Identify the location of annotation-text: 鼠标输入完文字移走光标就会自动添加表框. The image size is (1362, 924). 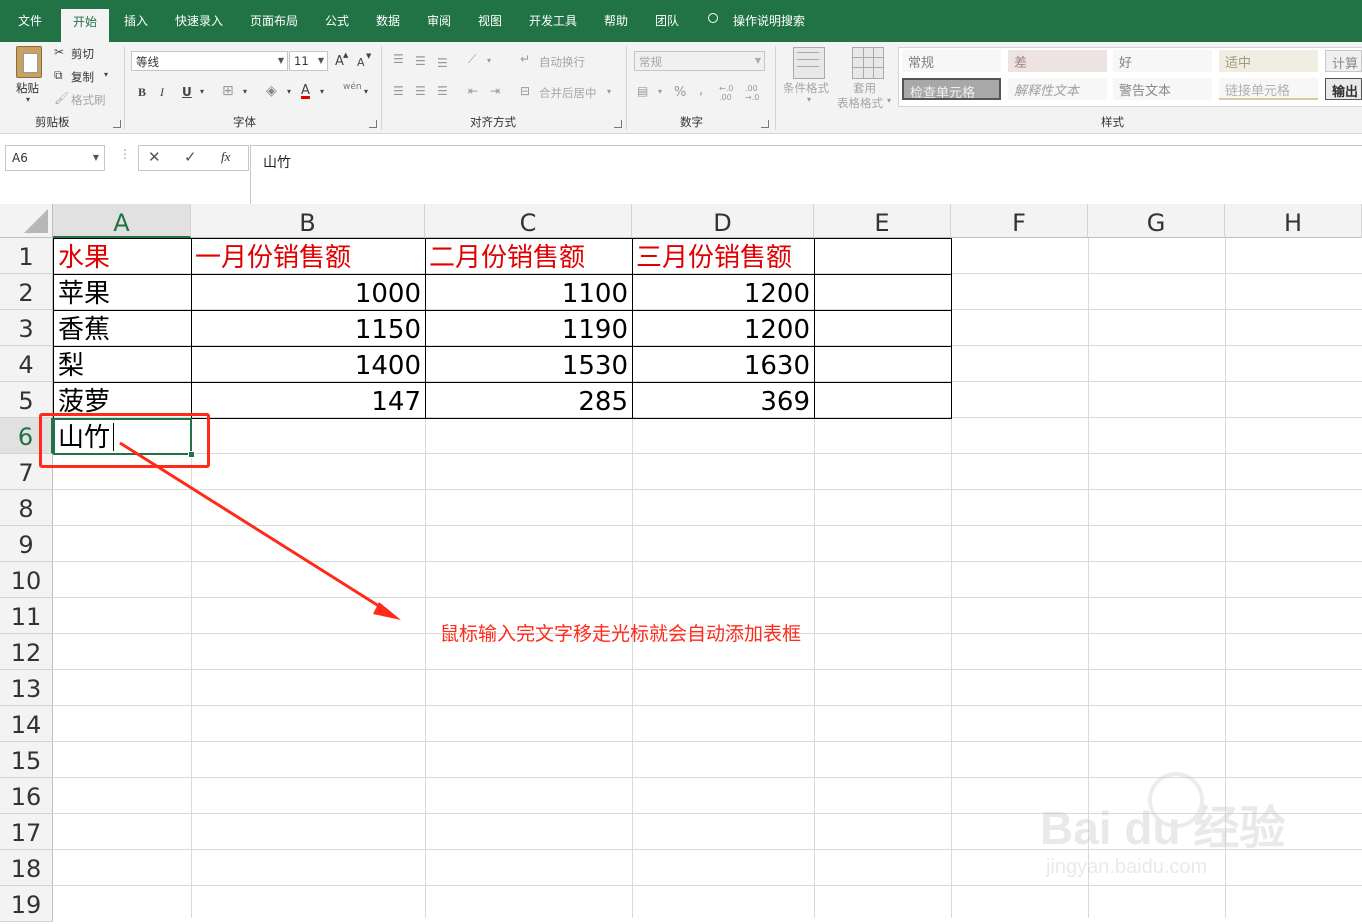
(621, 634).